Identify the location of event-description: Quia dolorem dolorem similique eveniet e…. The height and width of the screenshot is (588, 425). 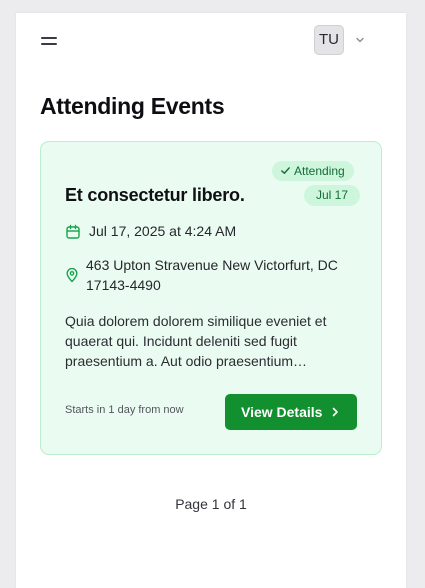
(196, 341).